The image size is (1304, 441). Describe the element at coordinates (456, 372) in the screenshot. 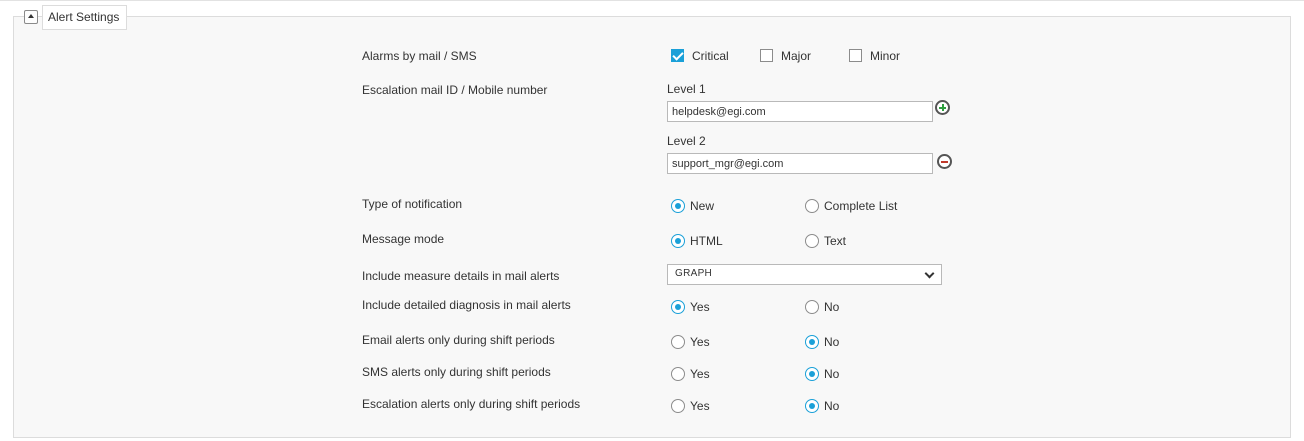

I see `sms-shift-label: SMS alerts only during shift periods` at that location.